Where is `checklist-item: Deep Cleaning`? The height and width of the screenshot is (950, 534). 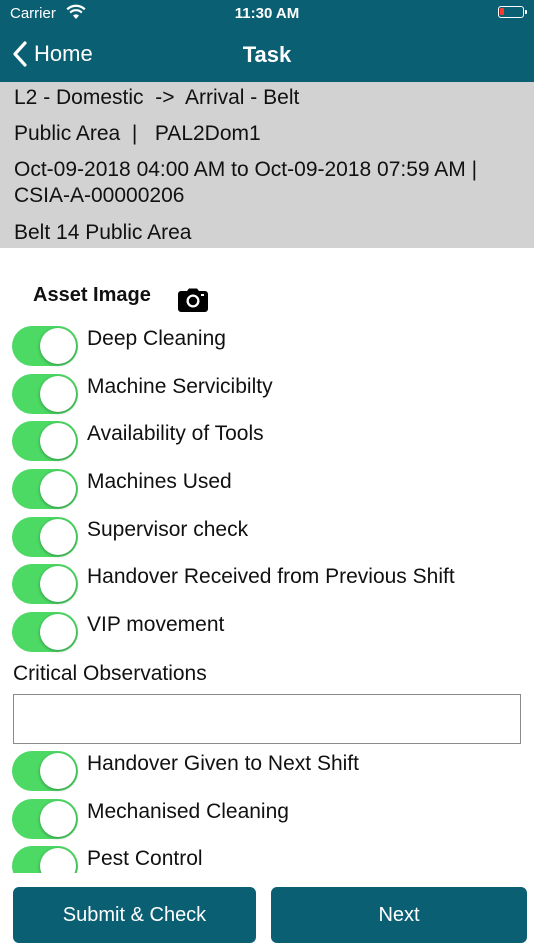
checklist-item: Deep Cleaning is located at coordinates (267, 346).